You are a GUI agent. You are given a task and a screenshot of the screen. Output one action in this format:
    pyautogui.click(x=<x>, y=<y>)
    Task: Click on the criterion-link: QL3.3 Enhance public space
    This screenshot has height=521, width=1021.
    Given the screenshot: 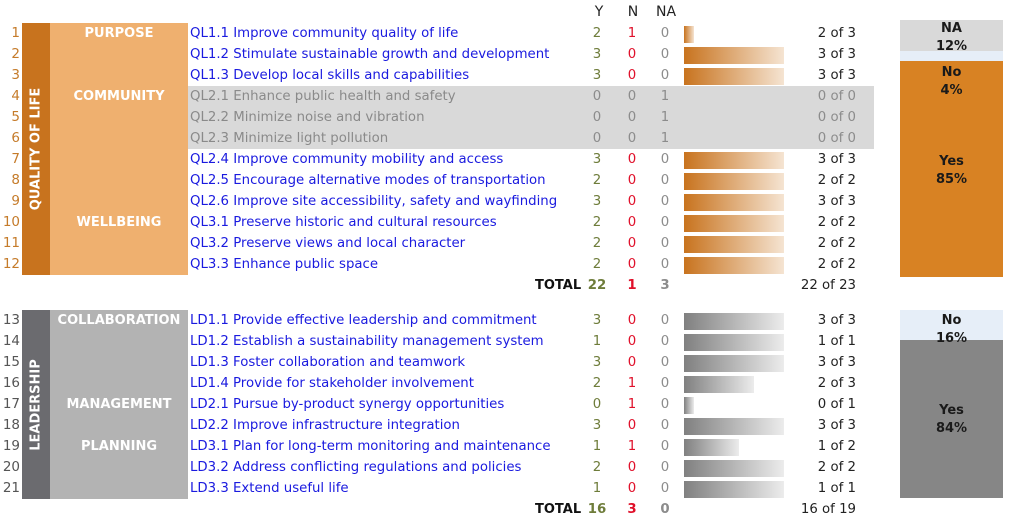 What is the action you would take?
    pyautogui.click(x=284, y=264)
    